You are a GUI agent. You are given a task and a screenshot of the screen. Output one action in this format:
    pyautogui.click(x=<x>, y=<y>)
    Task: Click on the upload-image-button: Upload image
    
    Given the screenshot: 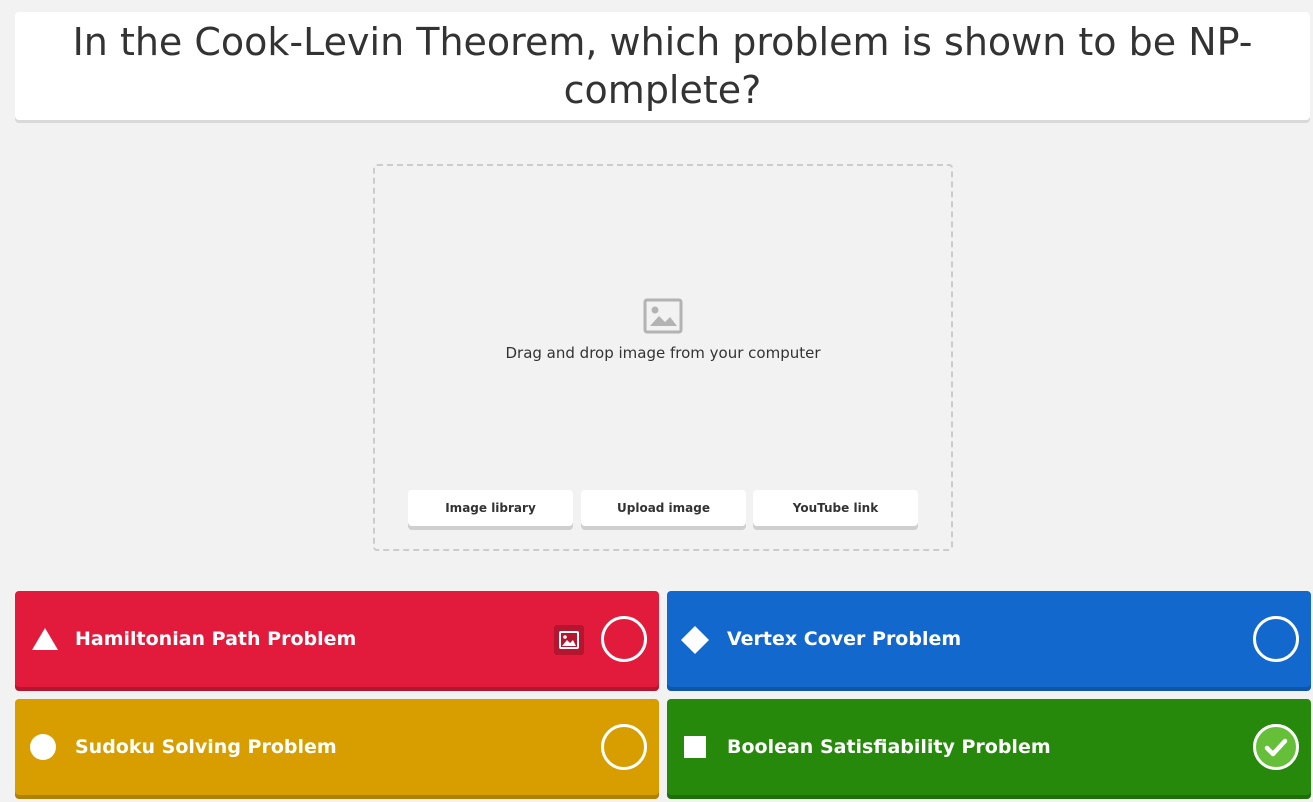 What is the action you would take?
    pyautogui.click(x=663, y=508)
    